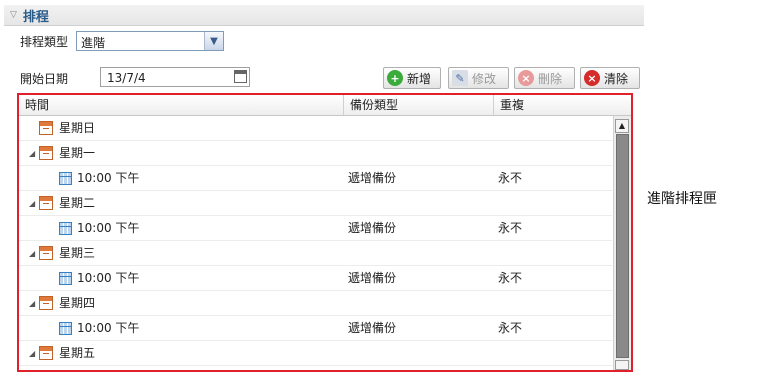 The image size is (775, 377). Describe the element at coordinates (93, 43) in the screenshot. I see `schedule-type-value: 進階` at that location.